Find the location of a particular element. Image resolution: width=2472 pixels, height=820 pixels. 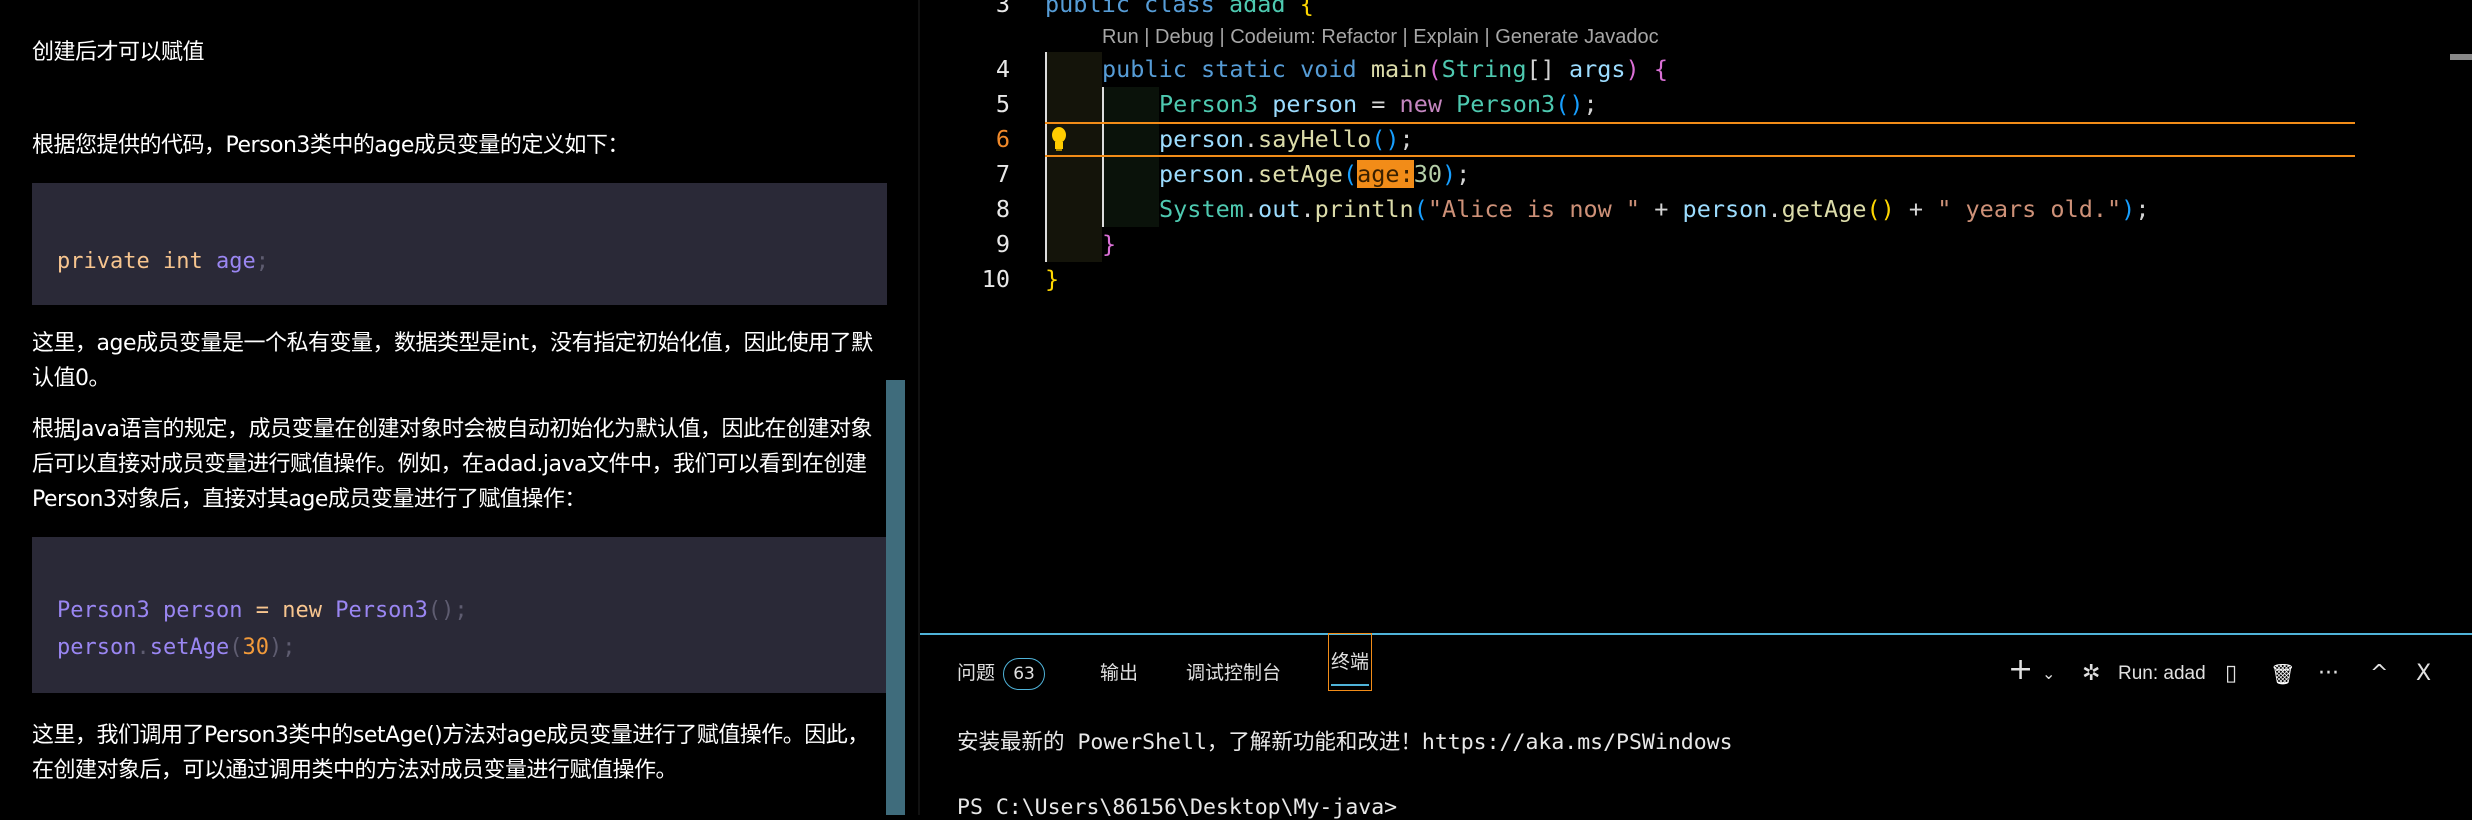

line-number: 3 is located at coordinates (1002, 9).